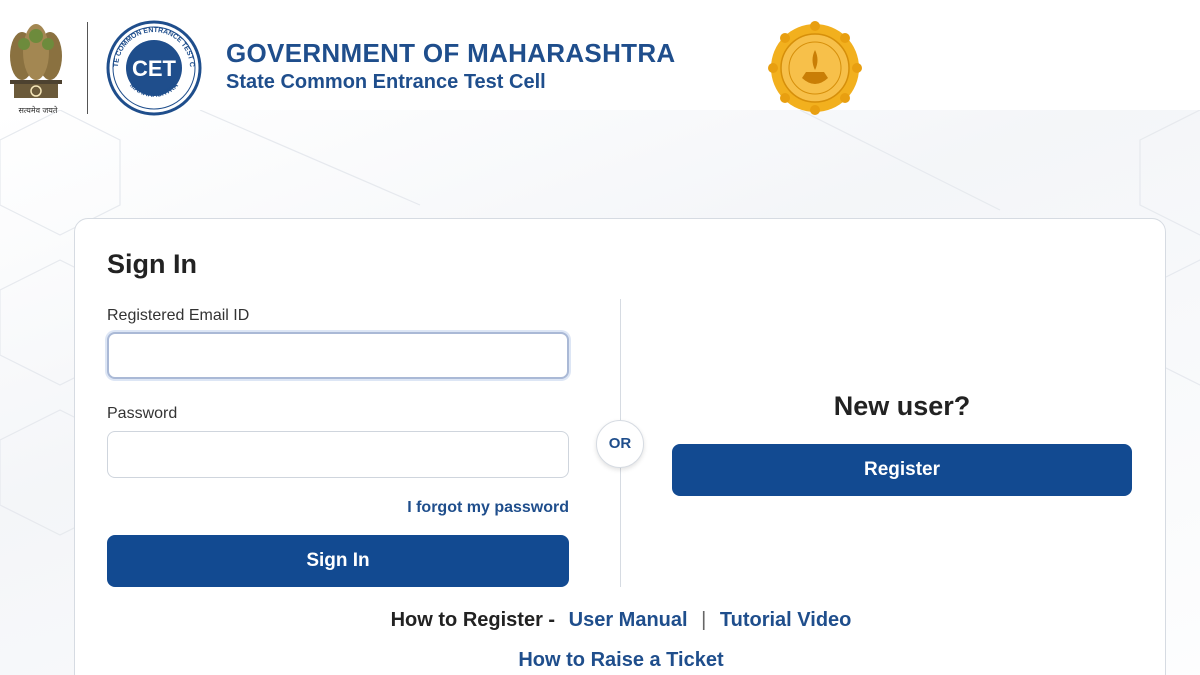 Image resolution: width=1200 pixels, height=675 pixels. What do you see at coordinates (142, 413) in the screenshot?
I see `password-label: Password` at bounding box center [142, 413].